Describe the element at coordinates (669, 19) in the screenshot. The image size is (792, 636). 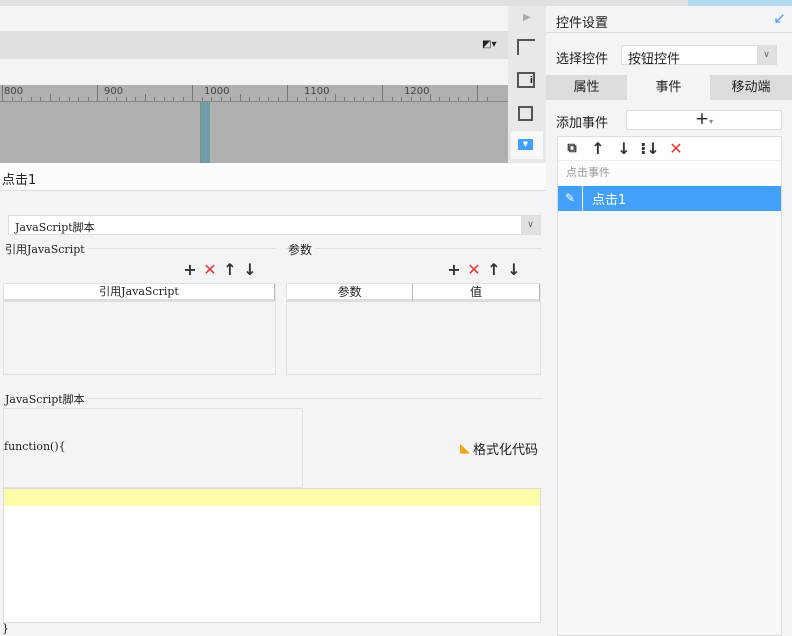
I see `panel-header: 控件设置 ↙` at that location.